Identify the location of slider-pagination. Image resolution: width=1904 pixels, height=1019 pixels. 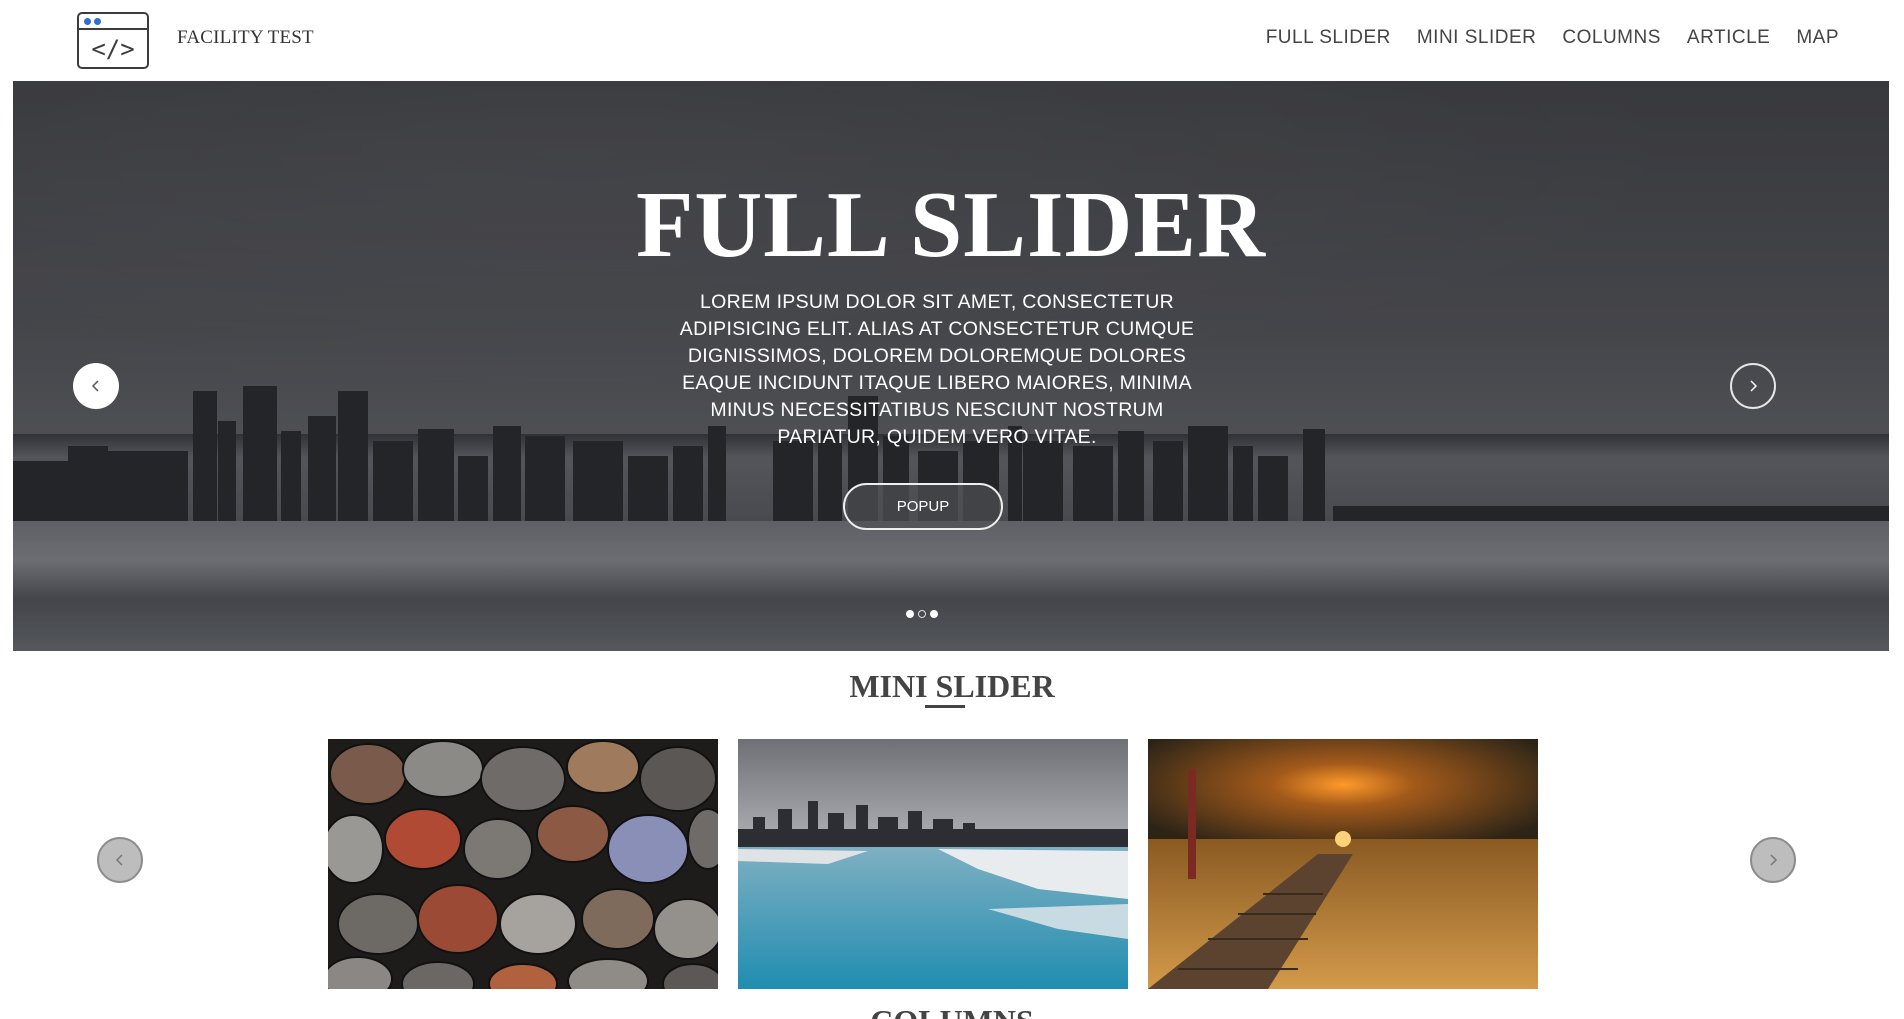
(922, 614).